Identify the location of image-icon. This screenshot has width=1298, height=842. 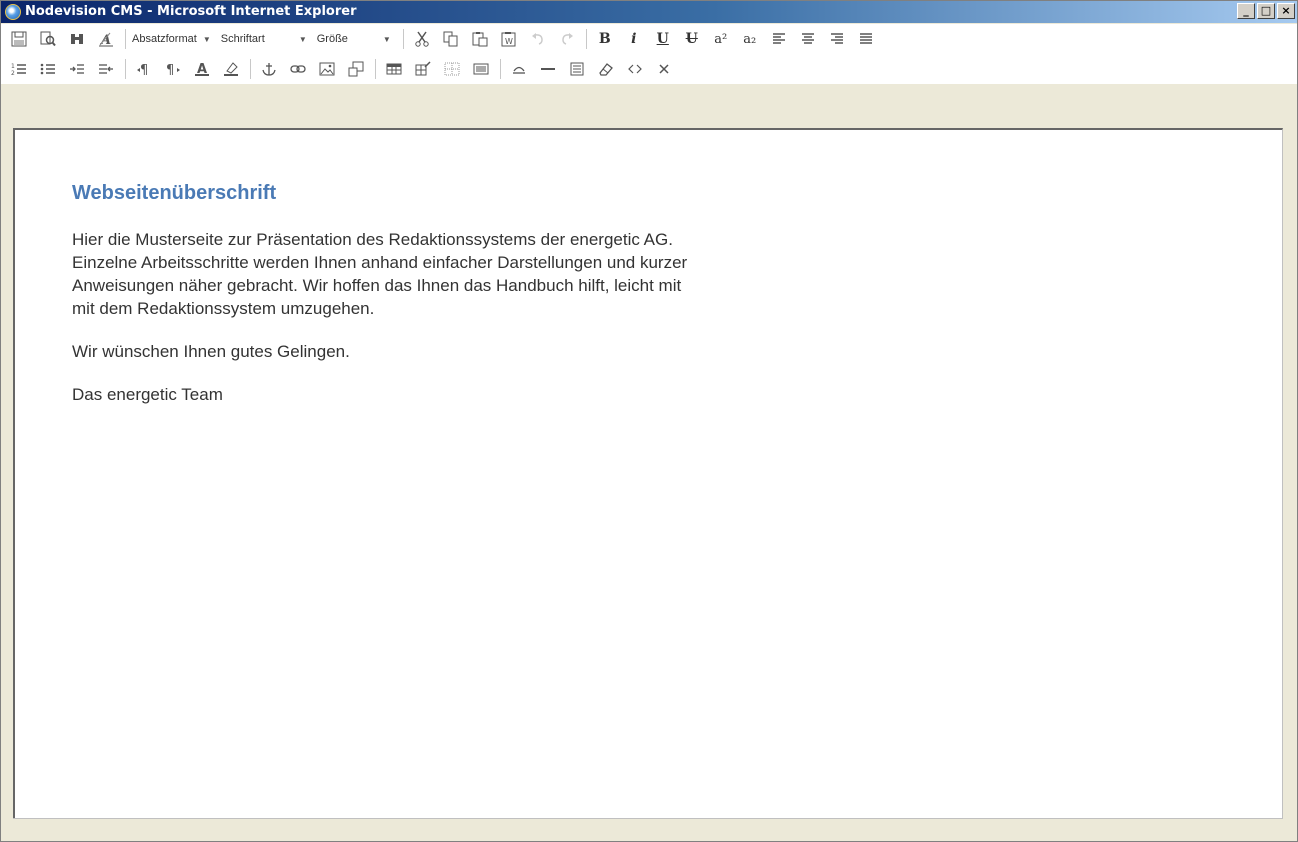
(327, 69).